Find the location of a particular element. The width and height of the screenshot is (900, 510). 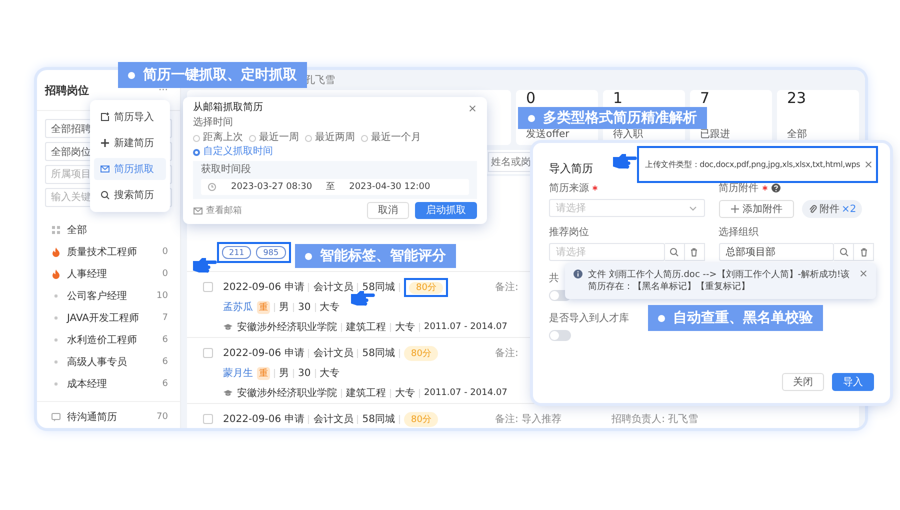

note-text: 备注: 导入推荐 is located at coordinates (528, 419).